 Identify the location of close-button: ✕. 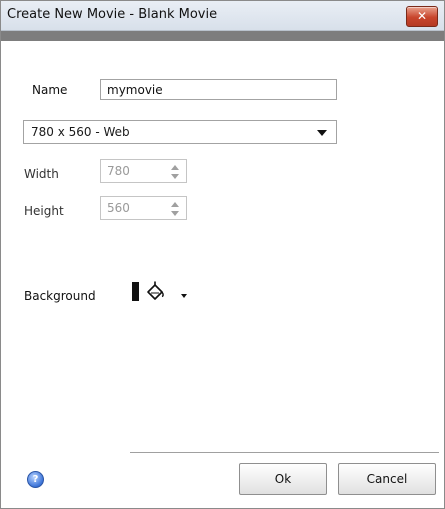
(422, 16).